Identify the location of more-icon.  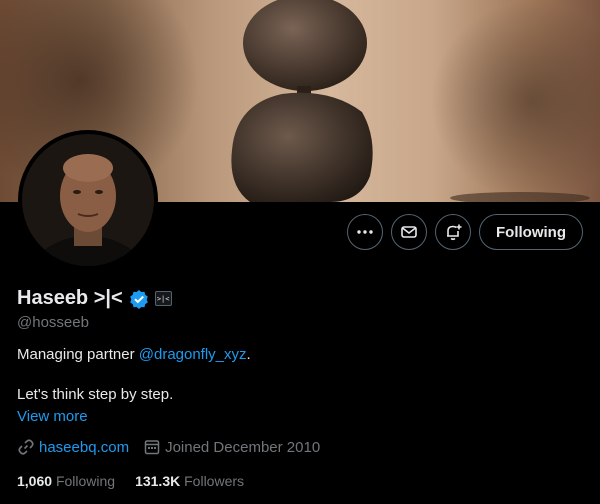
(365, 232).